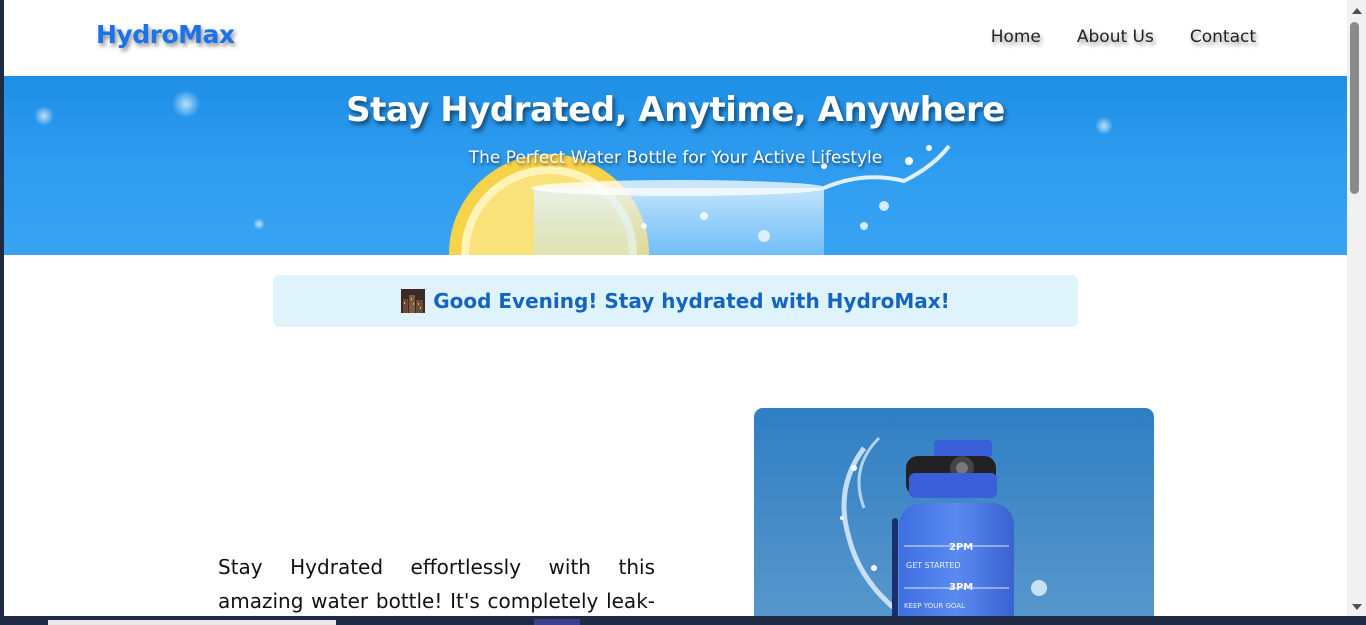 This screenshot has width=1366, height=625. What do you see at coordinates (961, 547) in the screenshot?
I see `bottle-label-2pm: 2PM` at bounding box center [961, 547].